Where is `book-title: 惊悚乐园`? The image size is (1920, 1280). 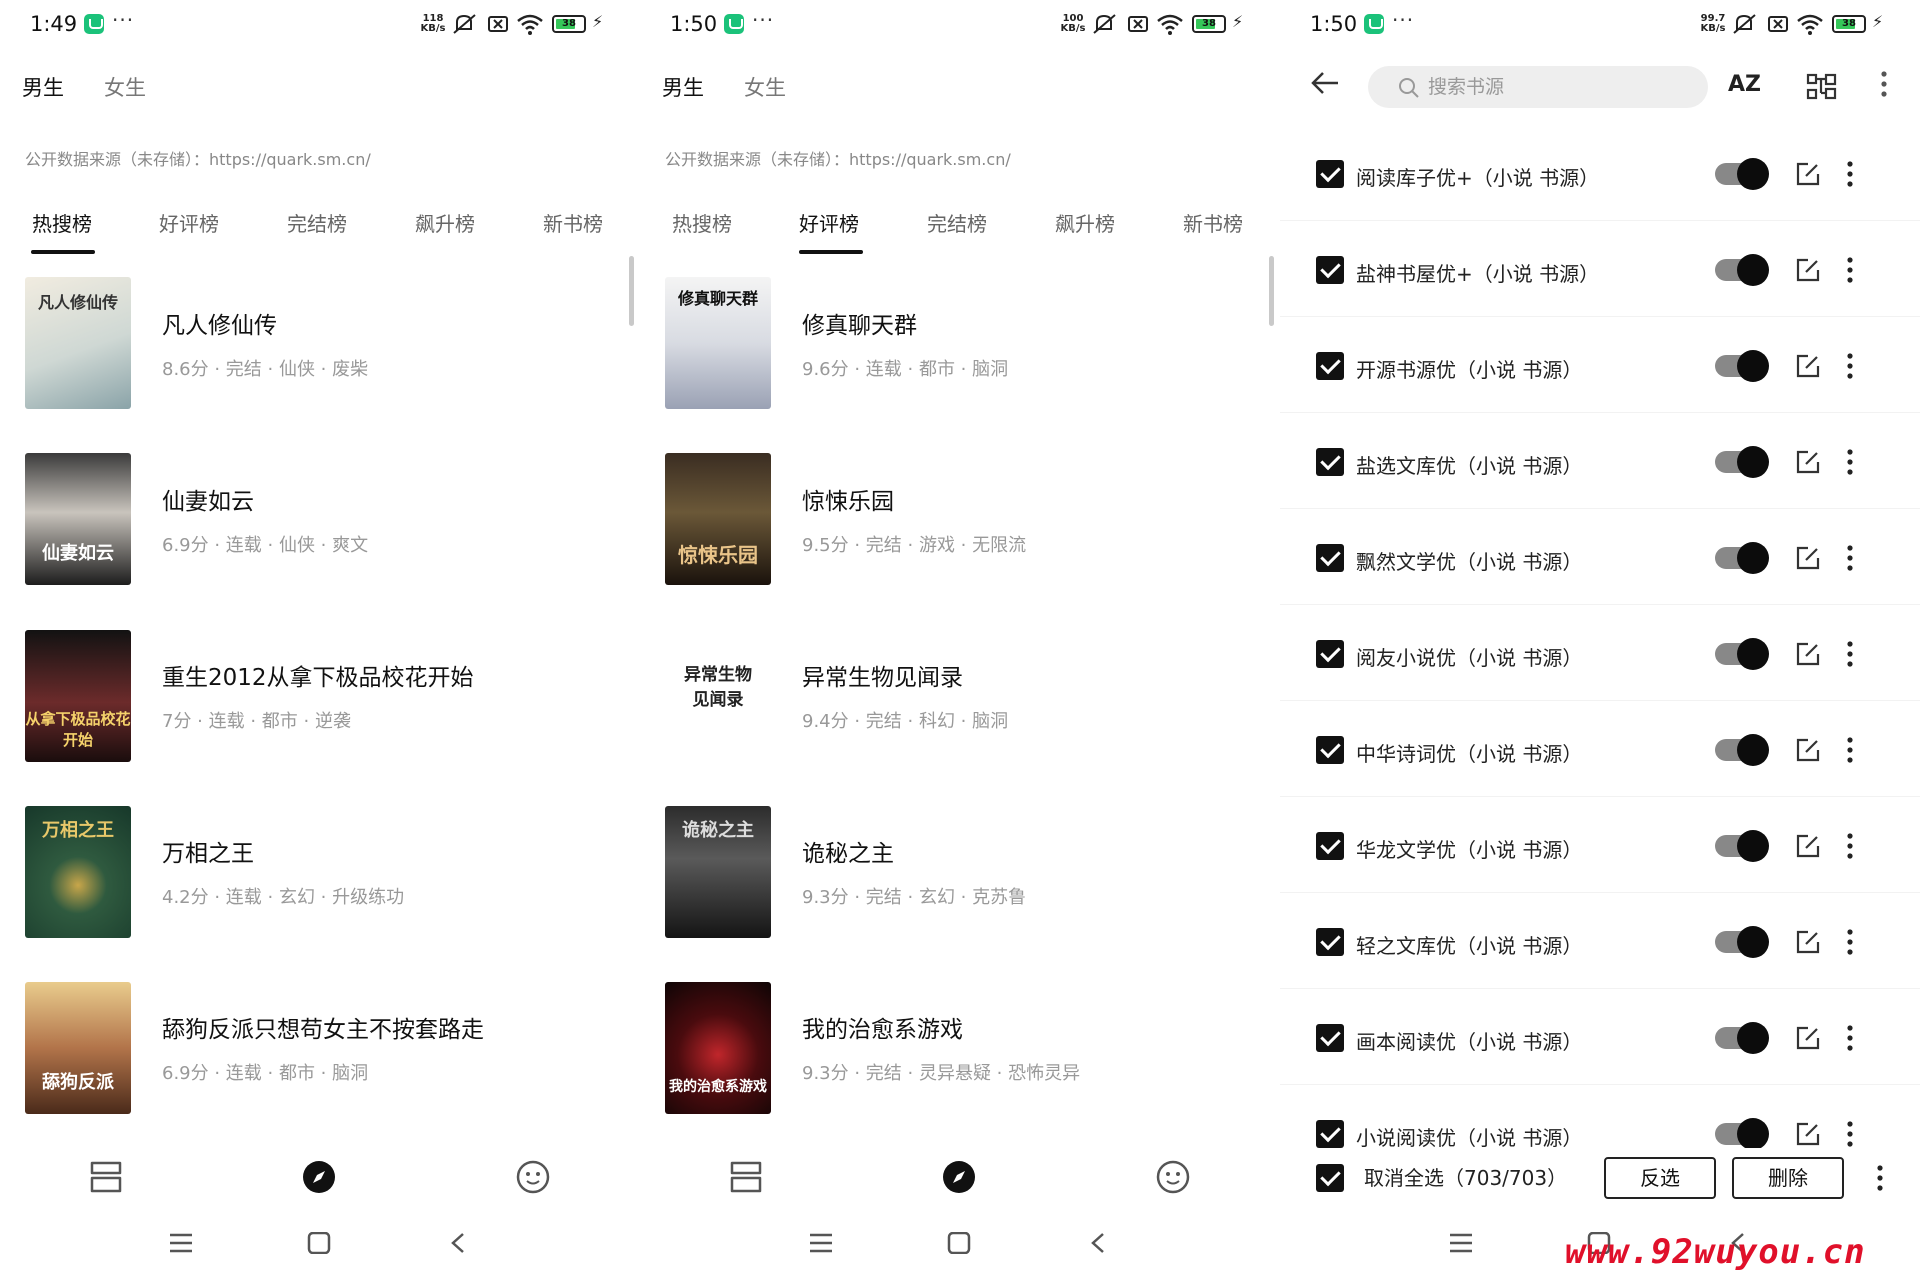
book-title: 惊悚乐园 is located at coordinates (848, 499).